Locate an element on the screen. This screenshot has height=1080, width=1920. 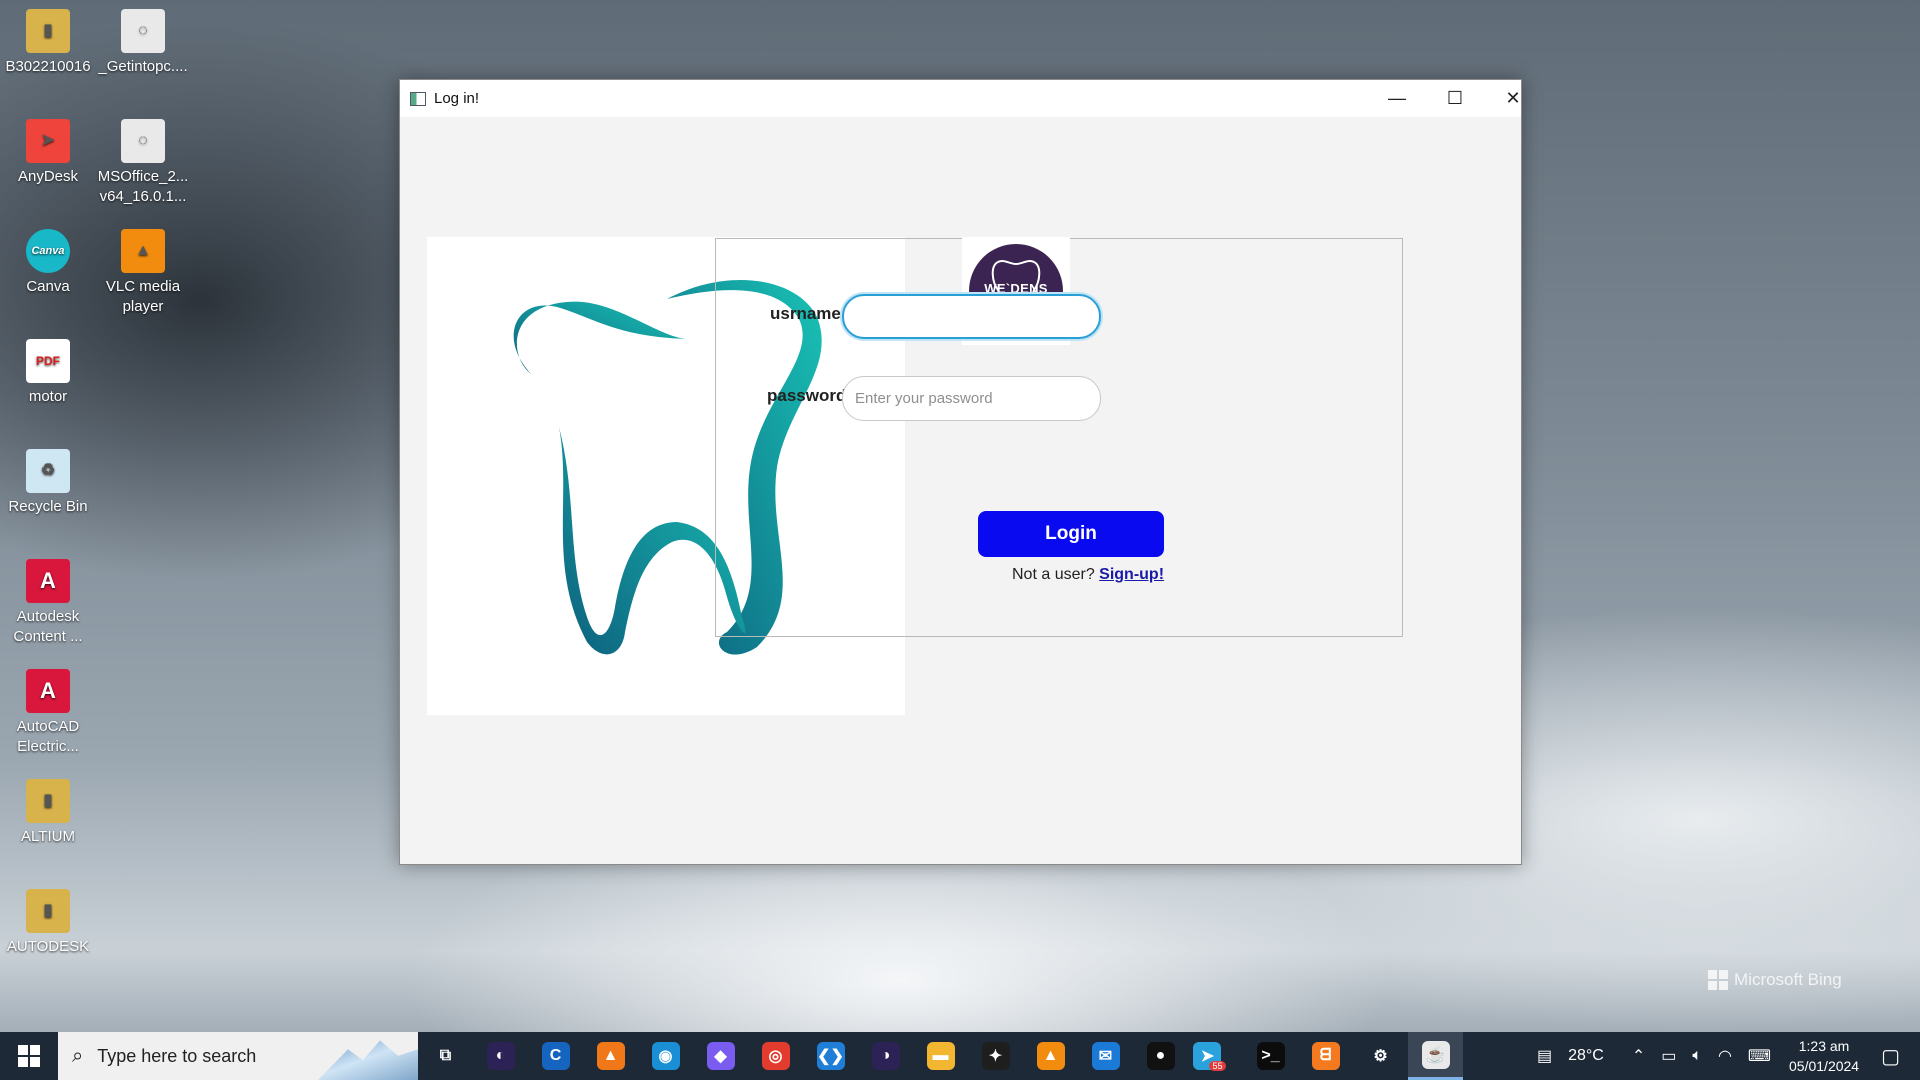
desktop-shortcut: ▮ AUTODESK is located at coordinates (48, 923).